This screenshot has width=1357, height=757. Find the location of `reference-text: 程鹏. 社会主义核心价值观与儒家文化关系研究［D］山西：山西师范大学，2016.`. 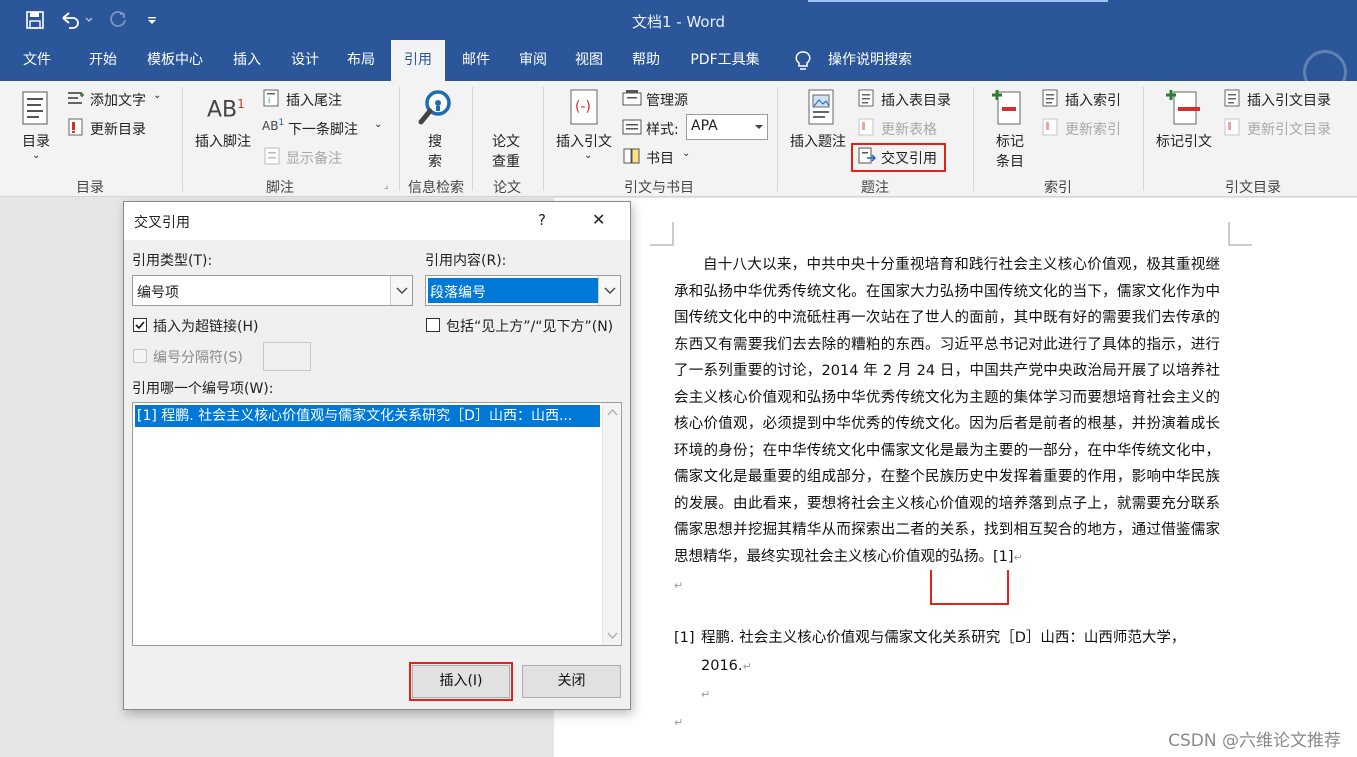

reference-text: 程鹏. 社会主义核心价值观与儒家文化关系研究［D］山西：山西师范大学，2016. is located at coordinates (943, 652).